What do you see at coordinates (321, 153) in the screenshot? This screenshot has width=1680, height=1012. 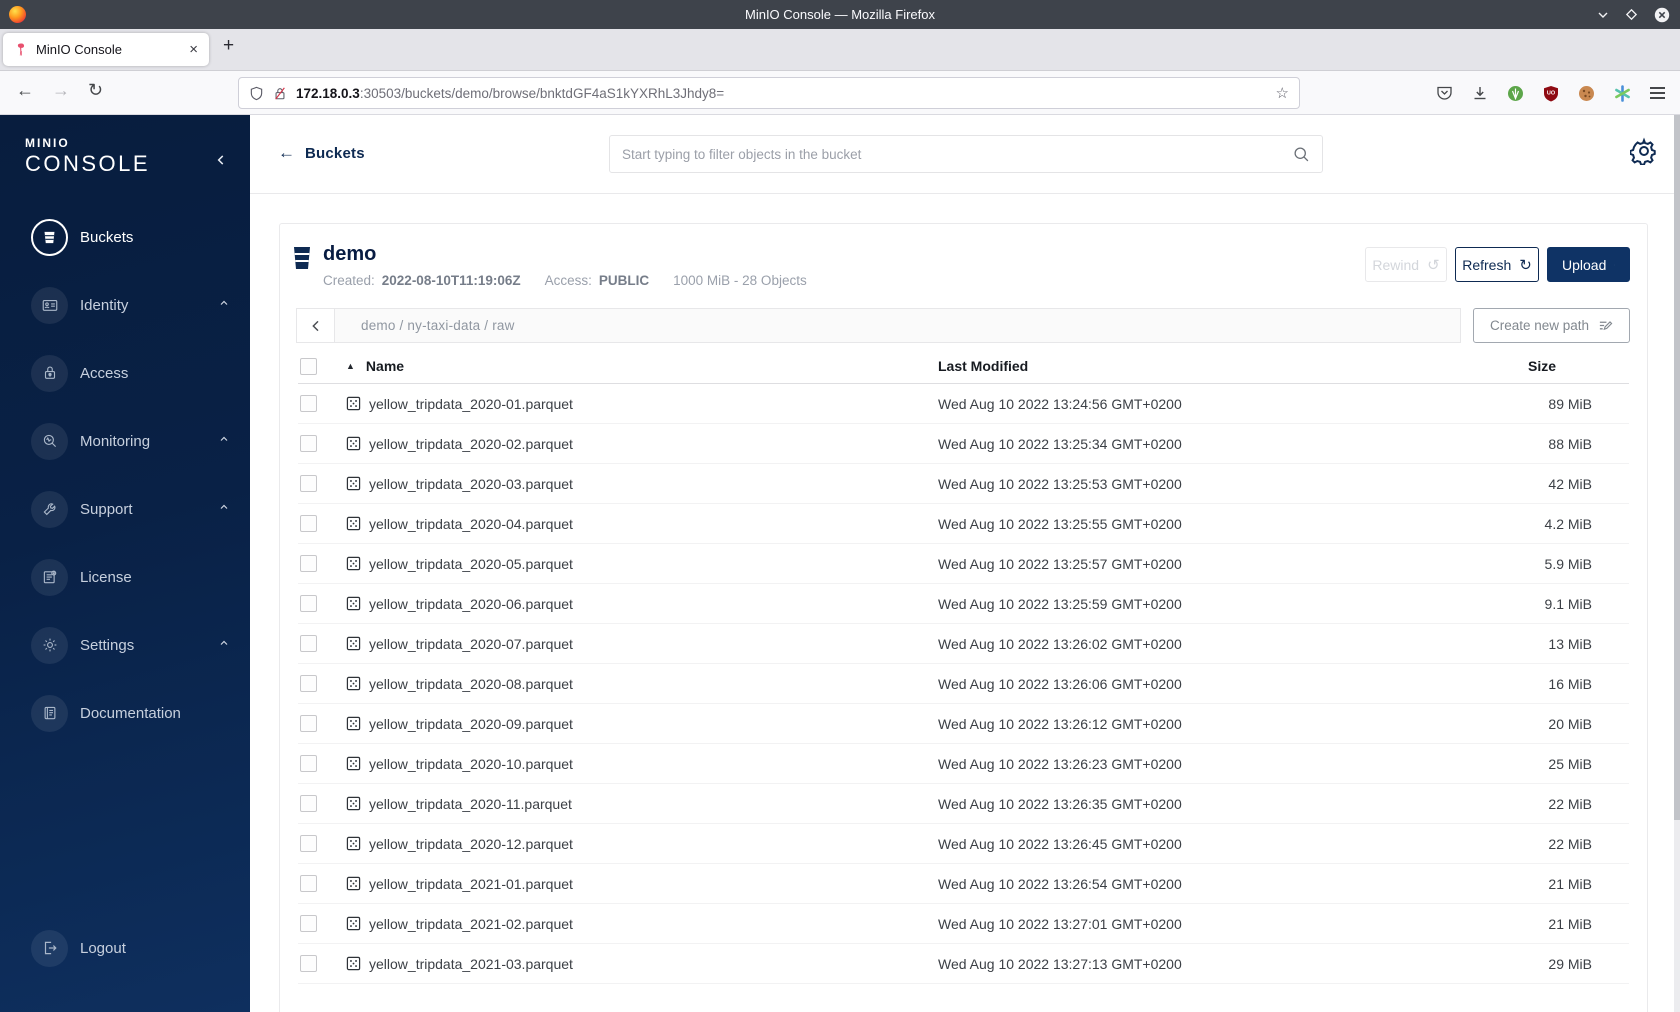 I see `back-to-buckets: ← Buckets` at bounding box center [321, 153].